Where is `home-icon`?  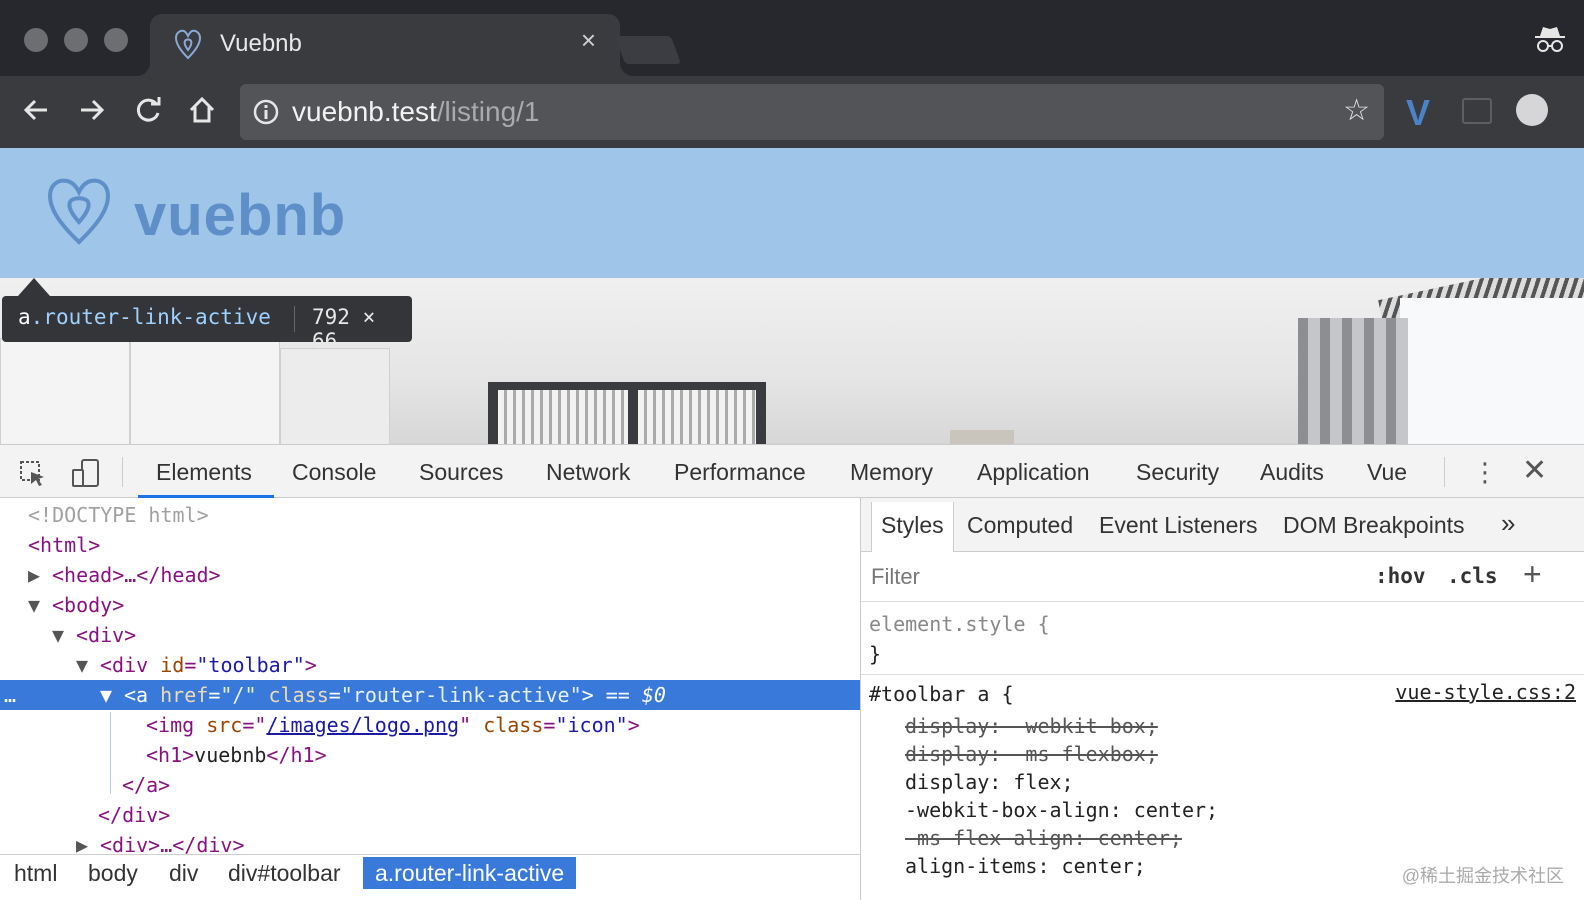 home-icon is located at coordinates (202, 109).